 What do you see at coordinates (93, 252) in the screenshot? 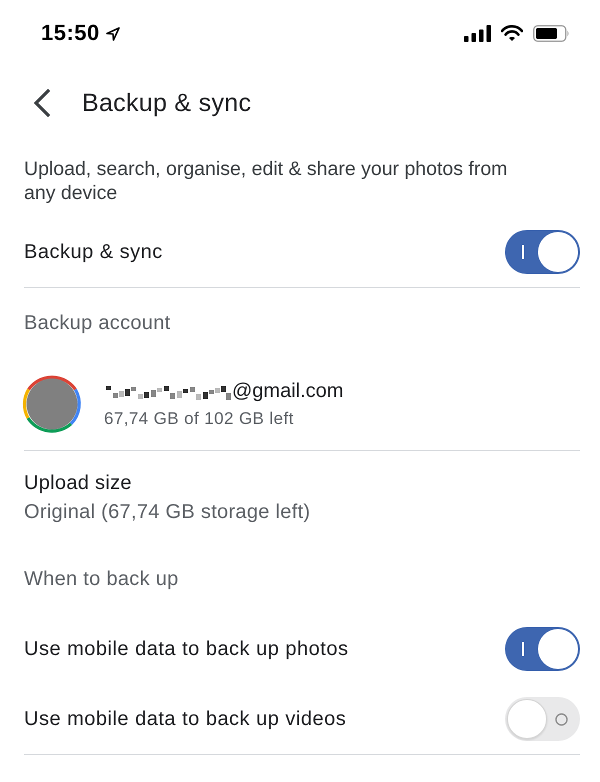
I see `setting-label: Backup & sync` at bounding box center [93, 252].